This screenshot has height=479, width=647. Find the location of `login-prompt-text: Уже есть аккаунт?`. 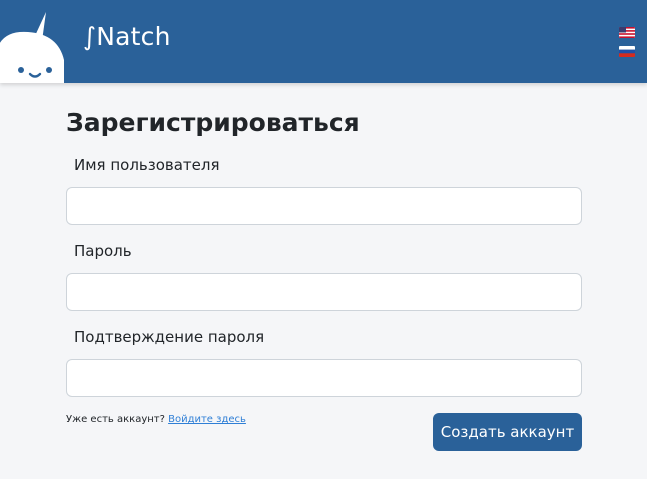

login-prompt-text: Уже есть аккаунт? is located at coordinates (115, 419).